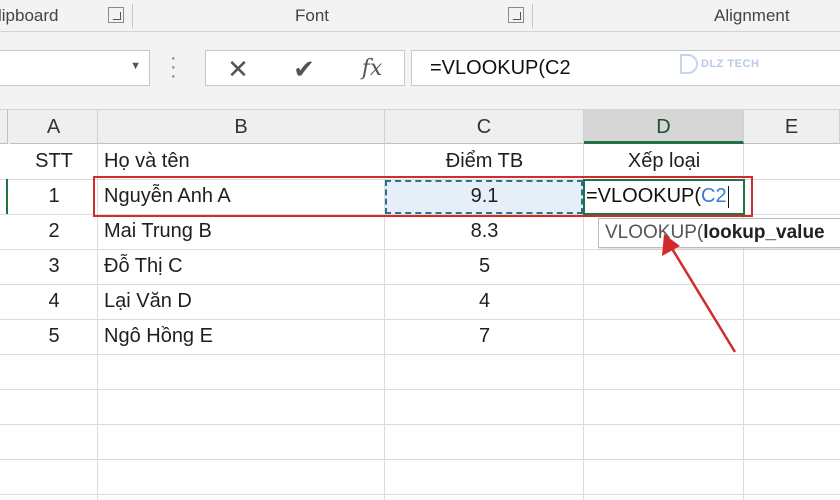  Describe the element at coordinates (625, 68) in the screenshot. I see `formula-input: =VLOOKUP(C2` at that location.